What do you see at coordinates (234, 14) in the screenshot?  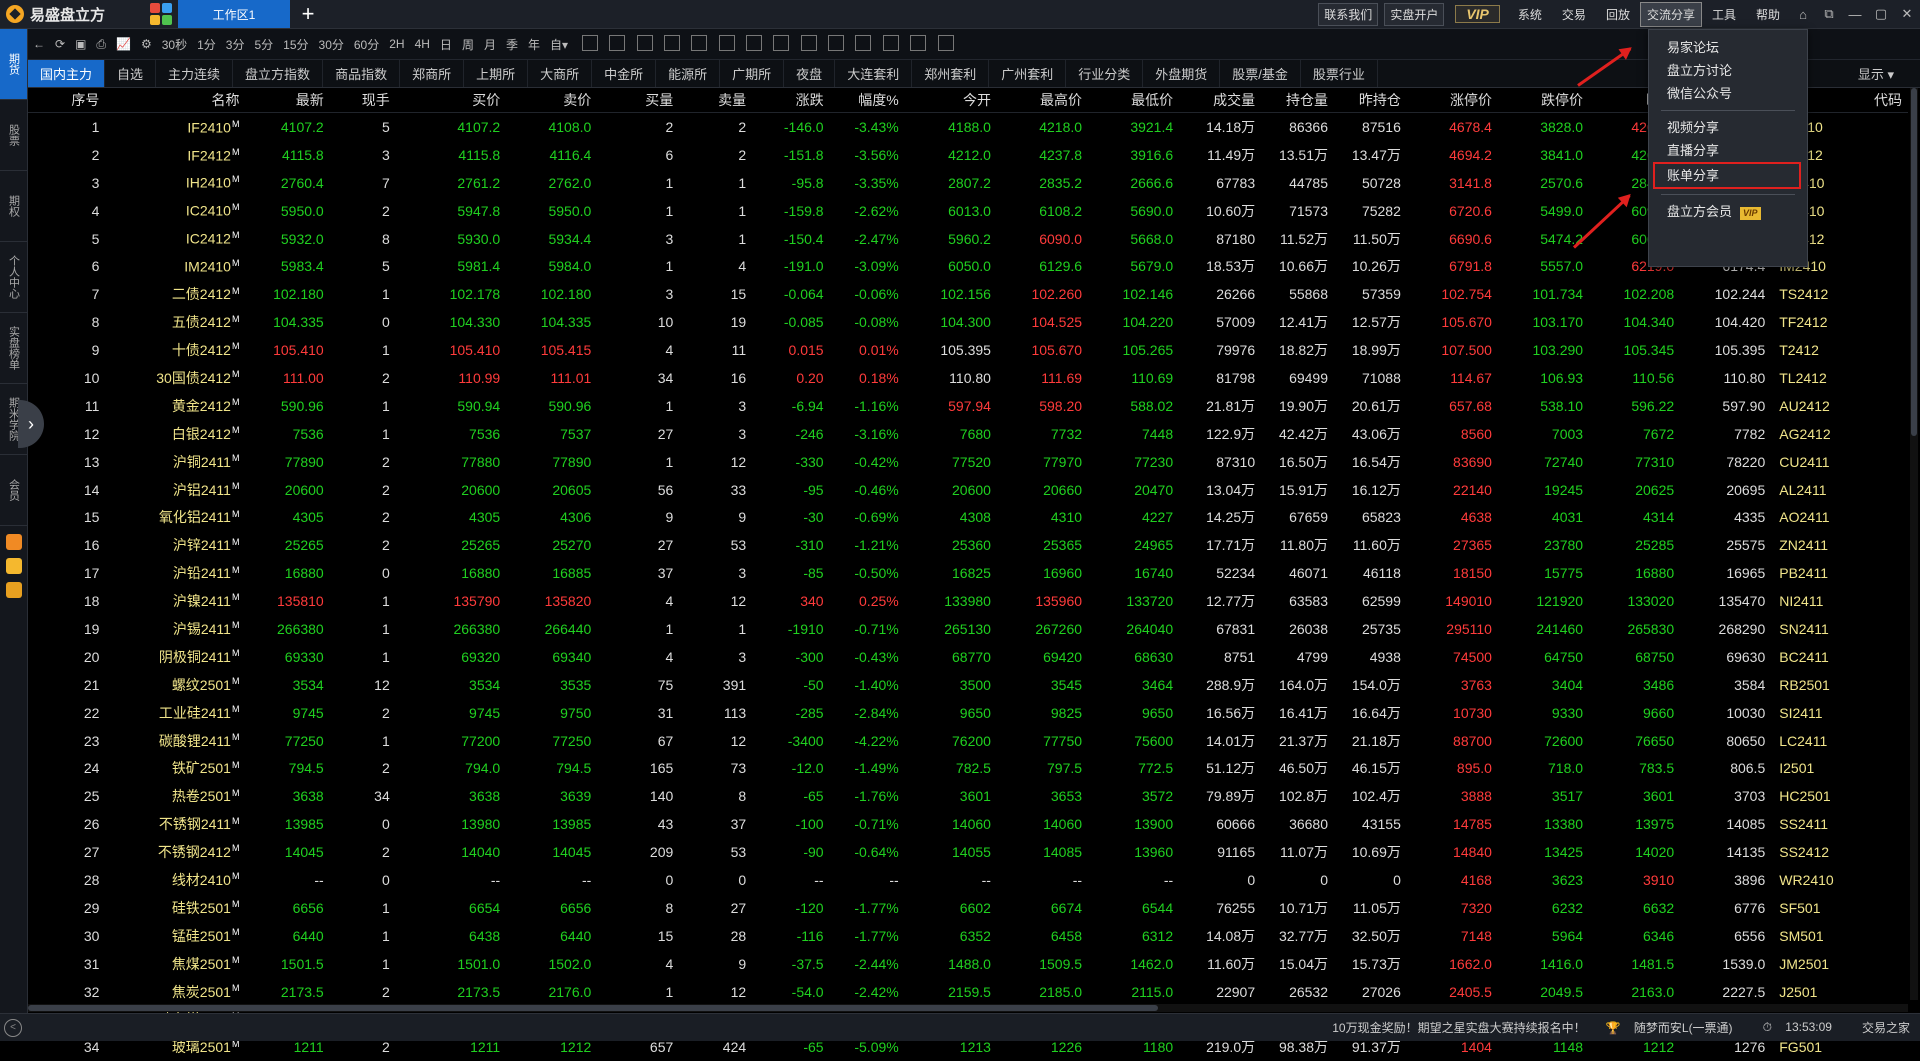 I see `tab-workspace-1: 工作区1` at bounding box center [234, 14].